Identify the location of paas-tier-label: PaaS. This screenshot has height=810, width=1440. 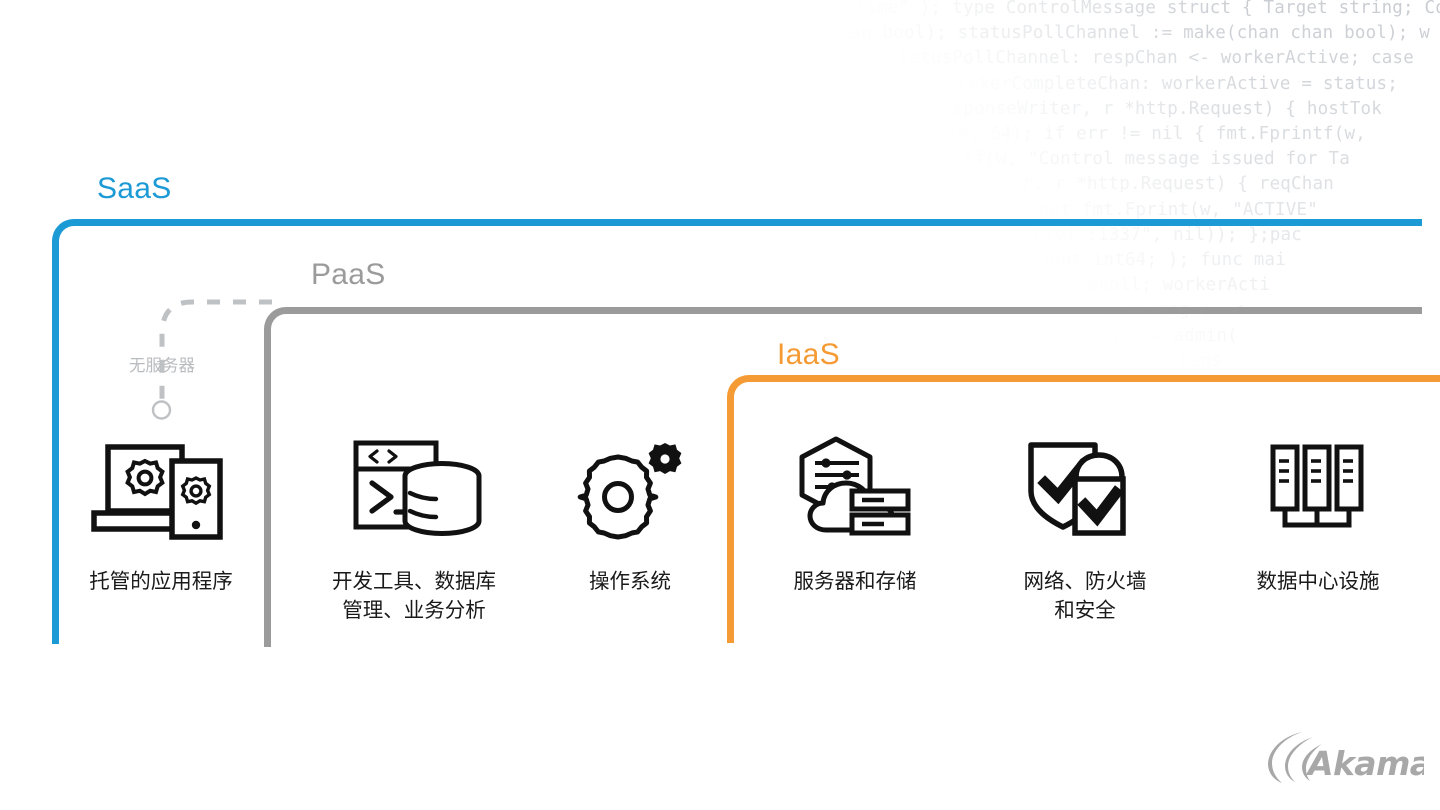
(348, 274).